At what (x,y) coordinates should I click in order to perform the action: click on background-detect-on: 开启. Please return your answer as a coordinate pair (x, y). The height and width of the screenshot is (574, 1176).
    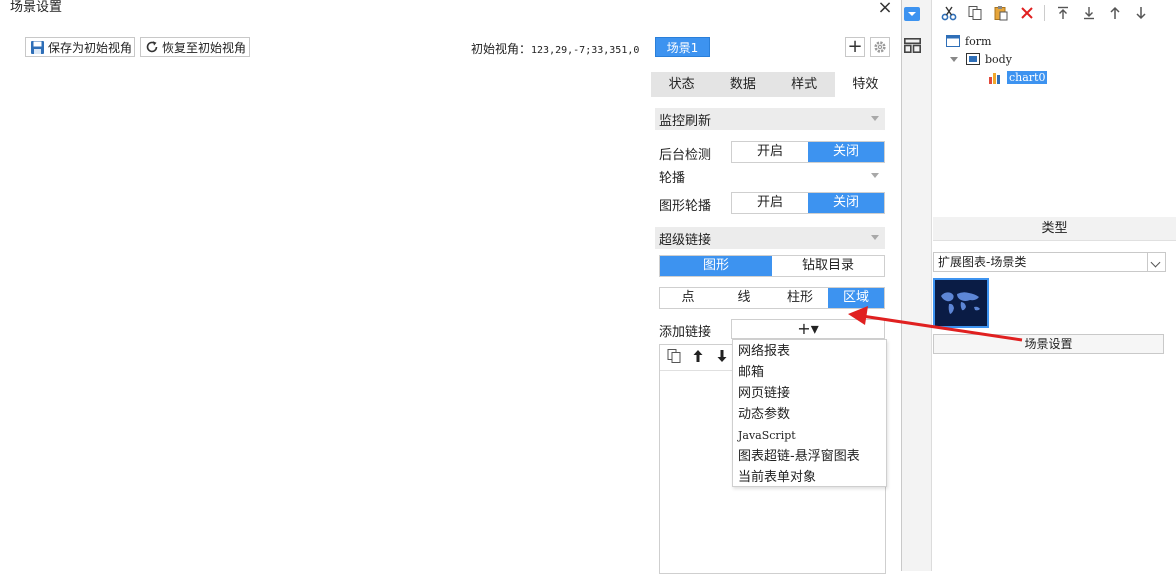
    Looking at the image, I should click on (770, 152).